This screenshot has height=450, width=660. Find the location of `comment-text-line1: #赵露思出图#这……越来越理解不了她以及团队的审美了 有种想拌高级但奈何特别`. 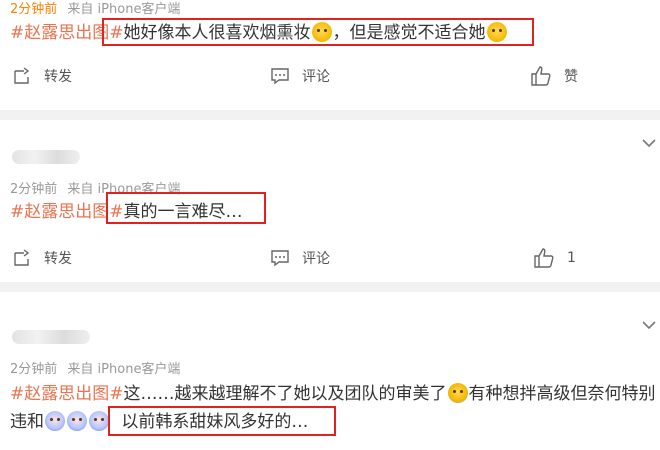

comment-text-line1: #赵露思出图#这……越来越理解不了她以及团队的审美了 有种想拌高级但奈何特别 is located at coordinates (333, 394).